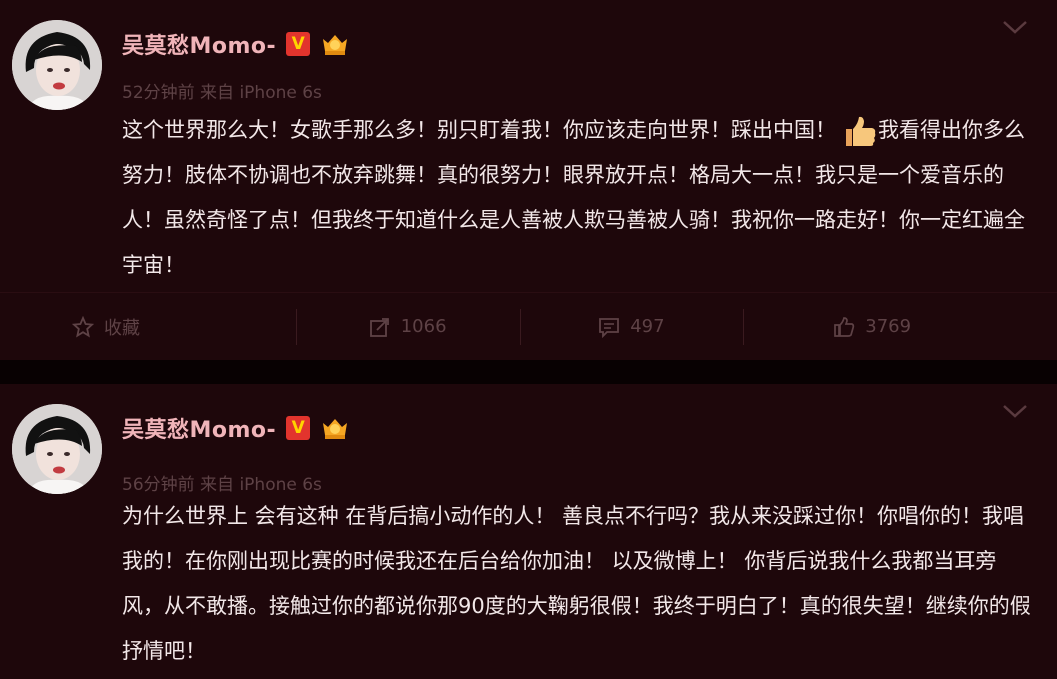 The height and width of the screenshot is (679, 1057). What do you see at coordinates (647, 326) in the screenshot?
I see `comment-count: 497` at bounding box center [647, 326].